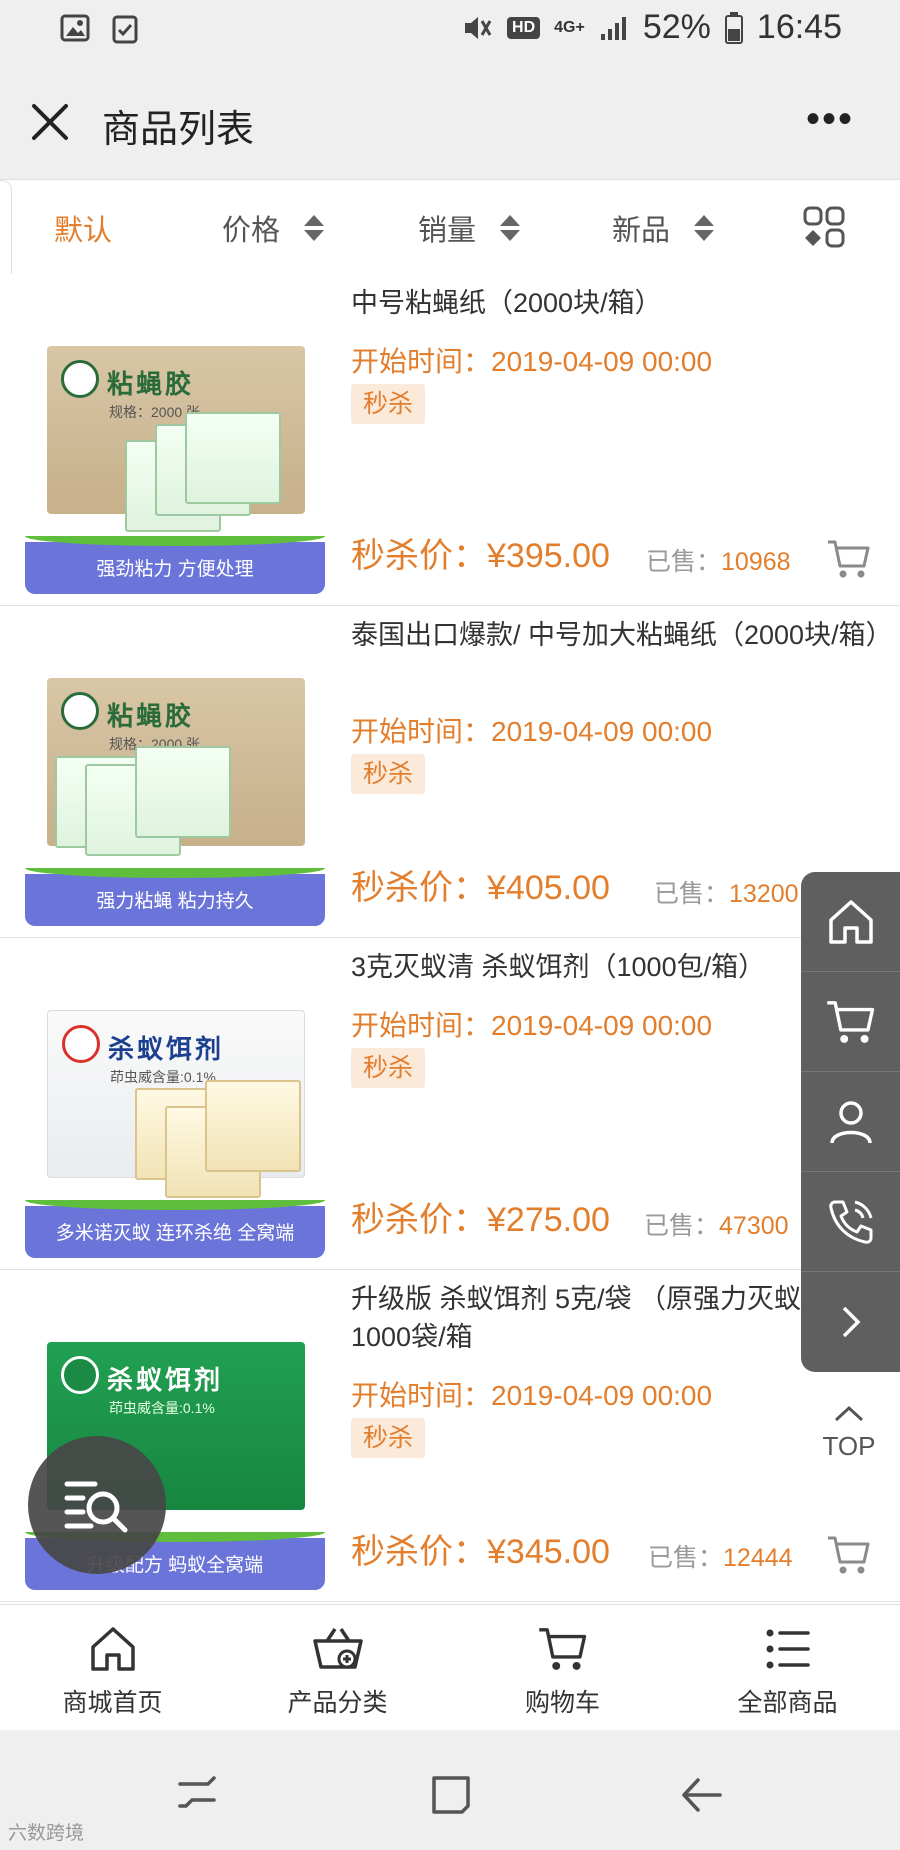 Image resolution: width=900 pixels, height=1850 pixels. I want to click on home-square-icon, so click(451, 1795).